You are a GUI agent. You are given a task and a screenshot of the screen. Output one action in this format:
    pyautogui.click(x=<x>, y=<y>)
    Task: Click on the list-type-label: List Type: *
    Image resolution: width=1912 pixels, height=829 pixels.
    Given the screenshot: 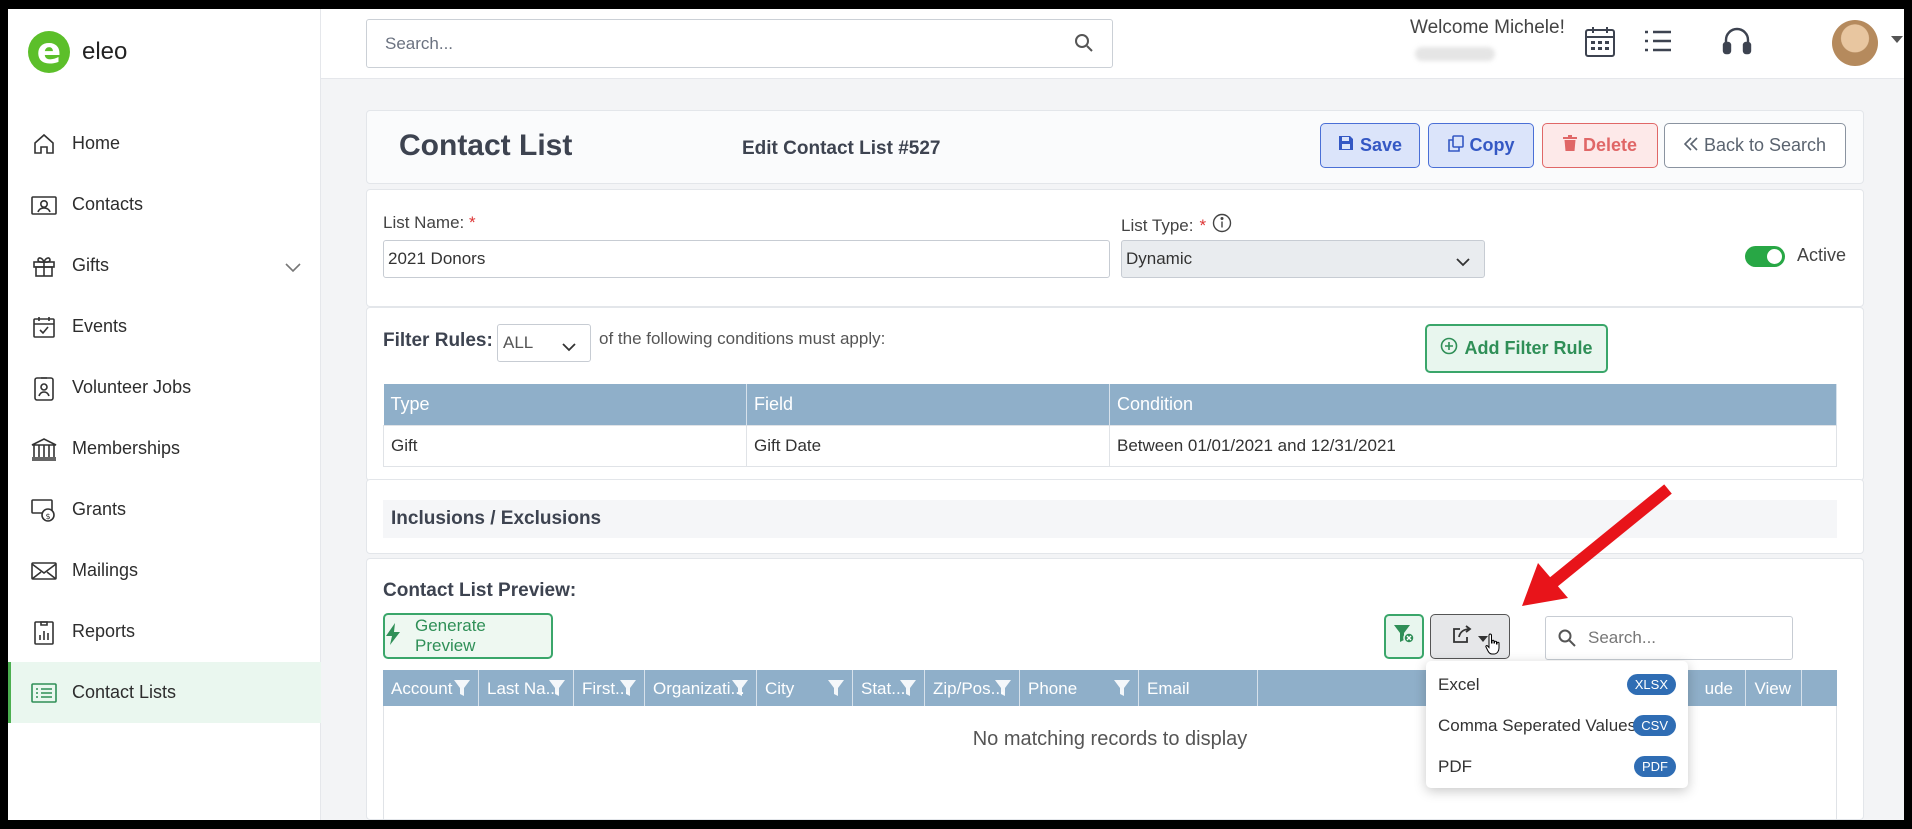 What is the action you would take?
    pyautogui.click(x=1176, y=225)
    